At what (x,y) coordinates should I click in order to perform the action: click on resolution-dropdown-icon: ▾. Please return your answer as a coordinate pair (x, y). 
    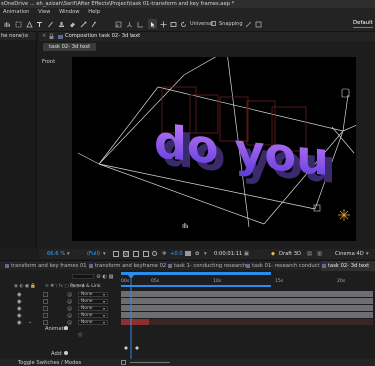
    Looking at the image, I should click on (104, 254).